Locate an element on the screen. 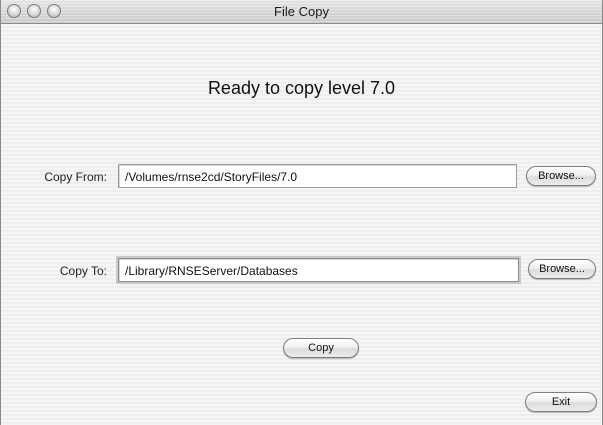  copy-from-label: Copy From: is located at coordinates (75, 177).